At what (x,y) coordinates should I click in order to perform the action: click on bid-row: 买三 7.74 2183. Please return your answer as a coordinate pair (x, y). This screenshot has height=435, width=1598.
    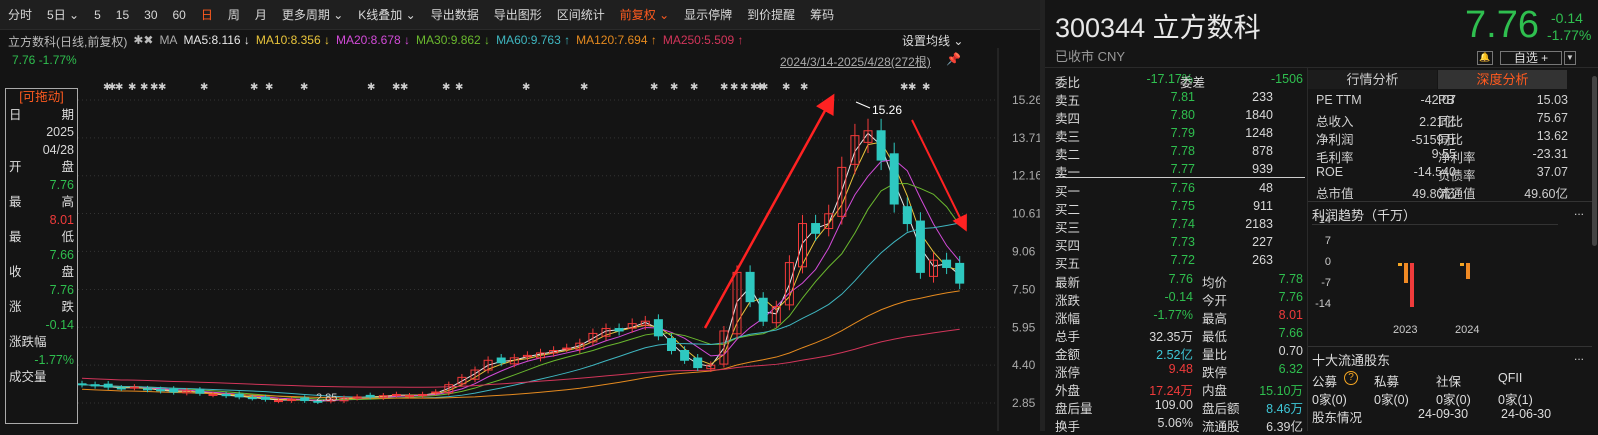
    Looking at the image, I should click on (1175, 225).